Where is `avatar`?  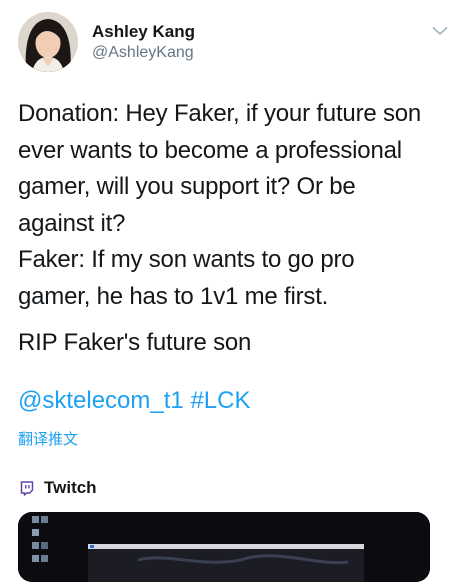 avatar is located at coordinates (48, 42).